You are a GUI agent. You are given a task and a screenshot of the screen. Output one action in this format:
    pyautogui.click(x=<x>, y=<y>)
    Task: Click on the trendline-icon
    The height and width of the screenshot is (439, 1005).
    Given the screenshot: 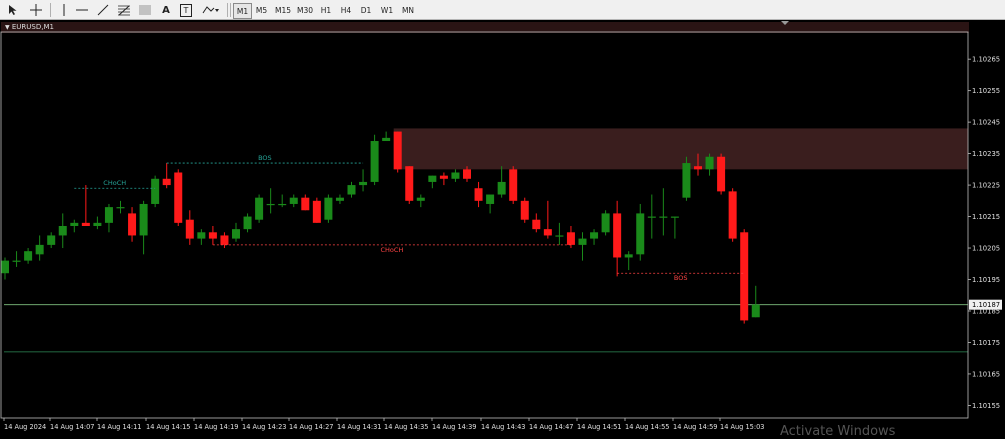 What is the action you would take?
    pyautogui.click(x=103, y=10)
    